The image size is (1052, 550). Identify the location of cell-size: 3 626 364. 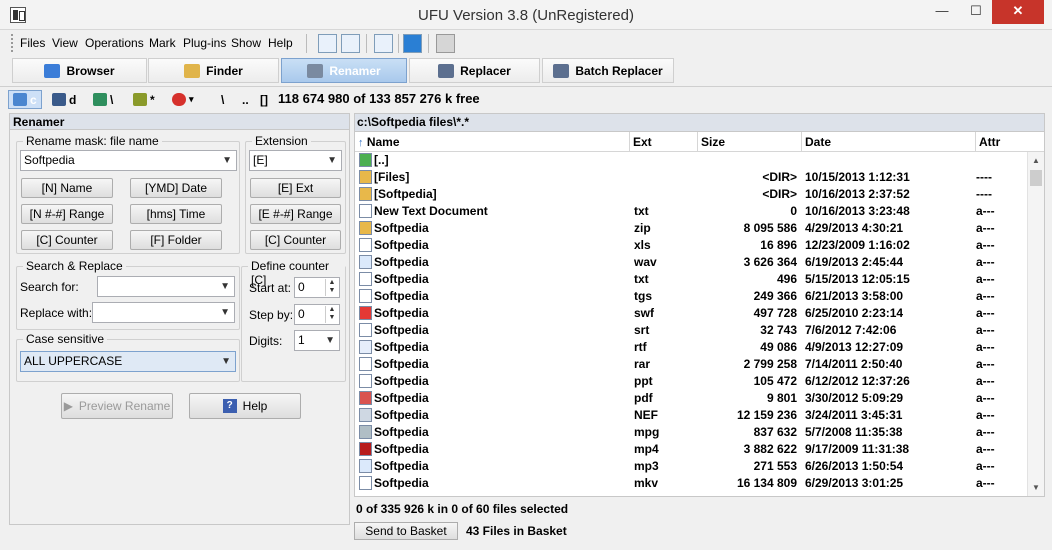
(770, 262).